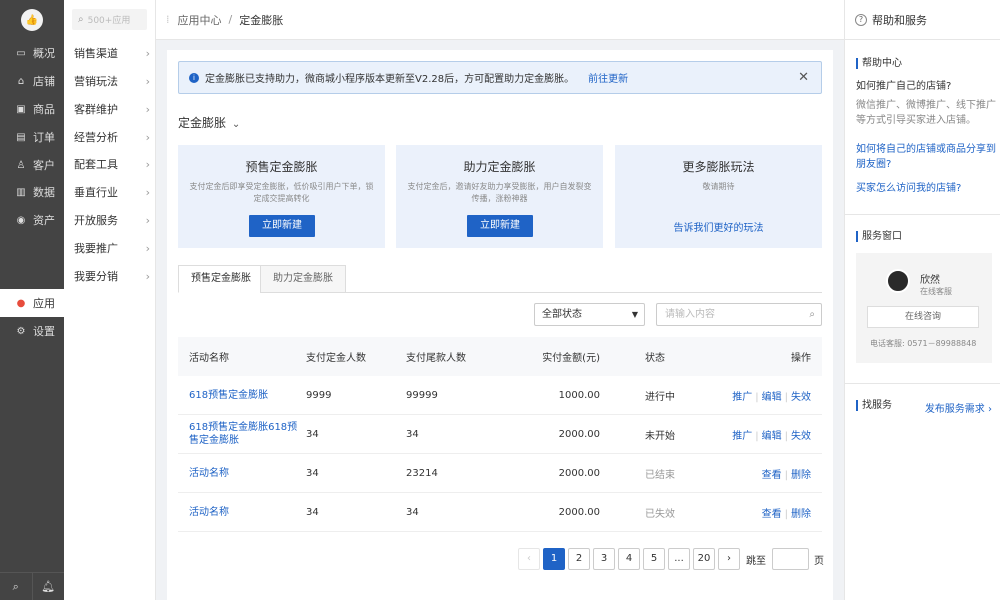 This screenshot has height=600, width=1000. I want to click on help-panel-title: 帮助和服务, so click(899, 20).